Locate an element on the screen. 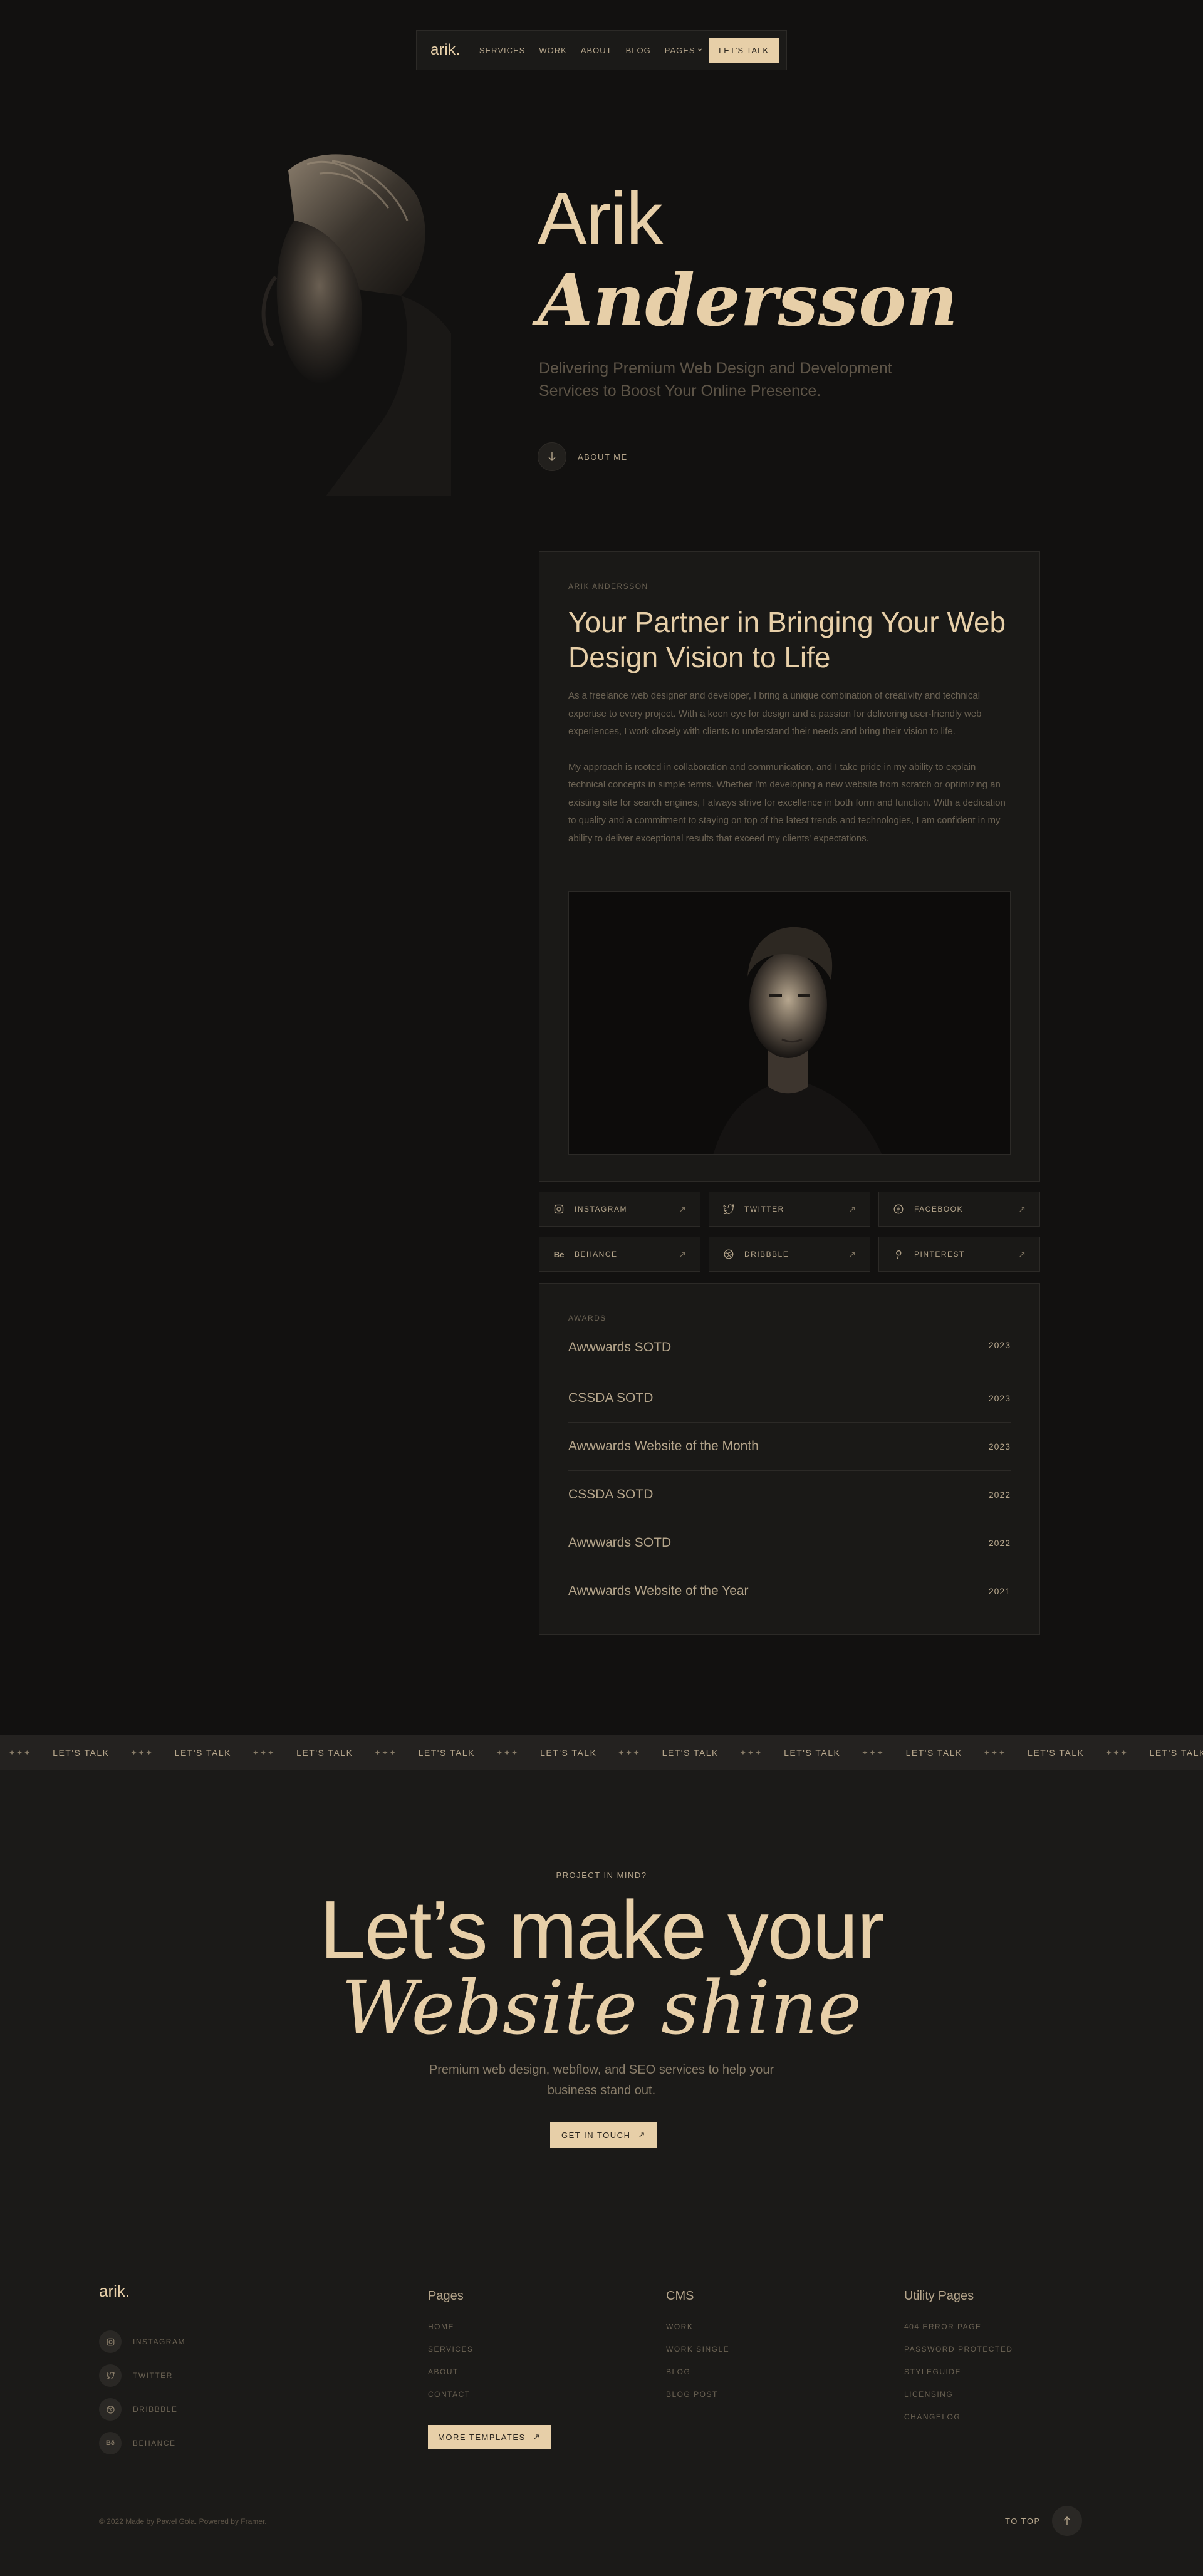 Image resolution: width=1203 pixels, height=2576 pixels. footer-link-blog: BLOG is located at coordinates (697, 2371).